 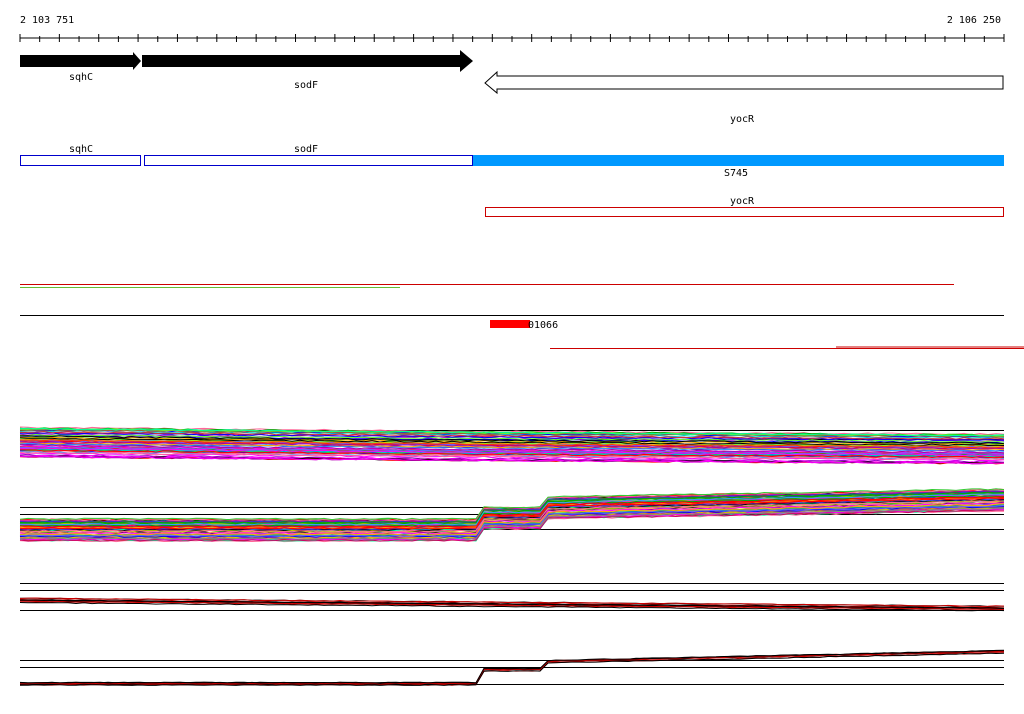 I want to click on annotation-box-yocR, so click(x=744, y=212).